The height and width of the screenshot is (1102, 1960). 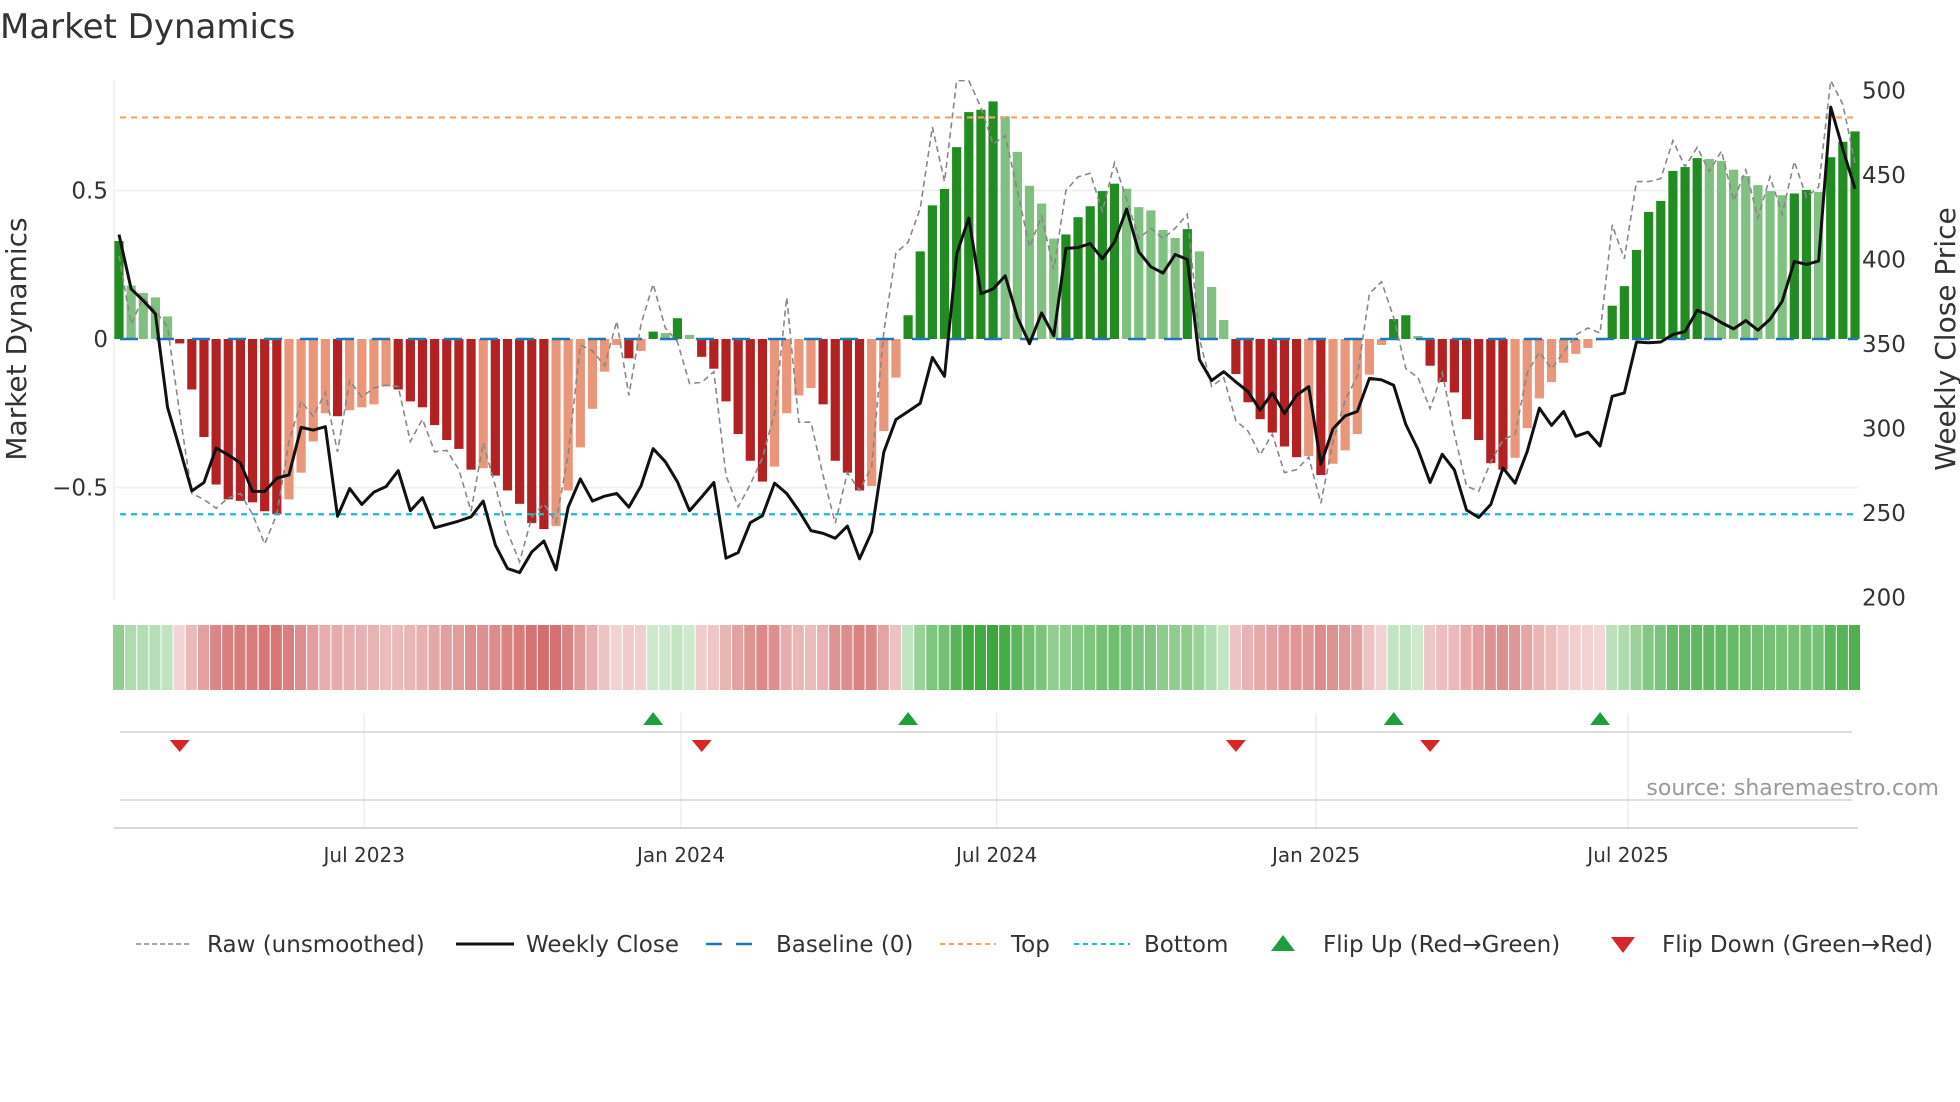 What do you see at coordinates (1884, 260) in the screenshot?
I see `y2-tick-label: 400` at bounding box center [1884, 260].